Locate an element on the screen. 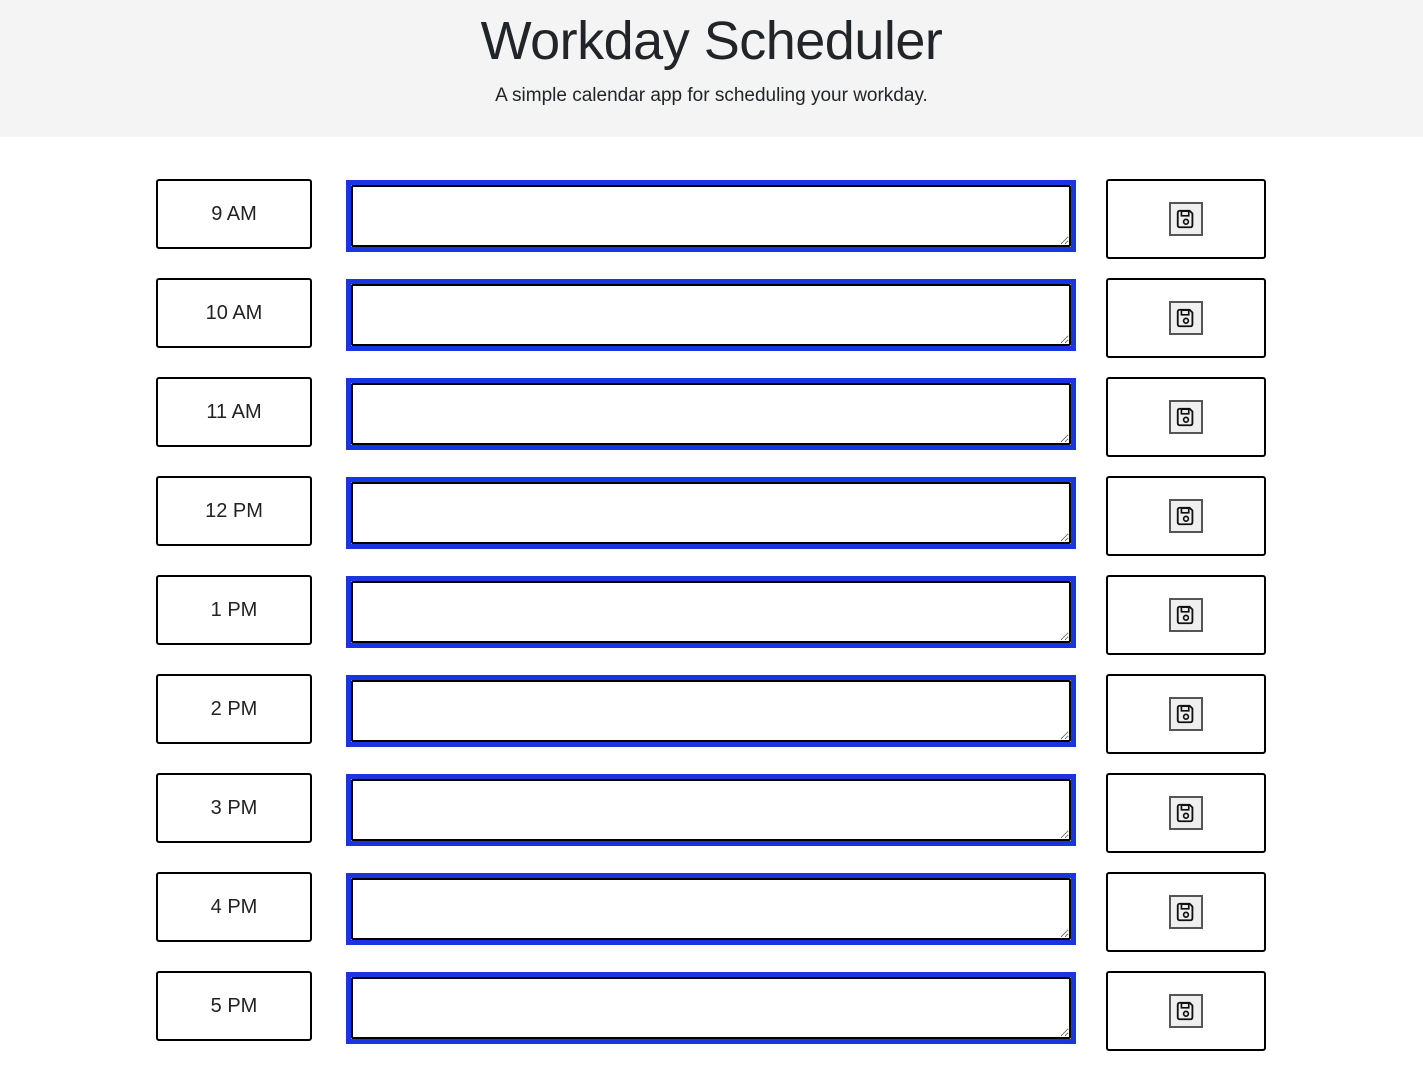  time-block: 4 PM is located at coordinates (711, 912).